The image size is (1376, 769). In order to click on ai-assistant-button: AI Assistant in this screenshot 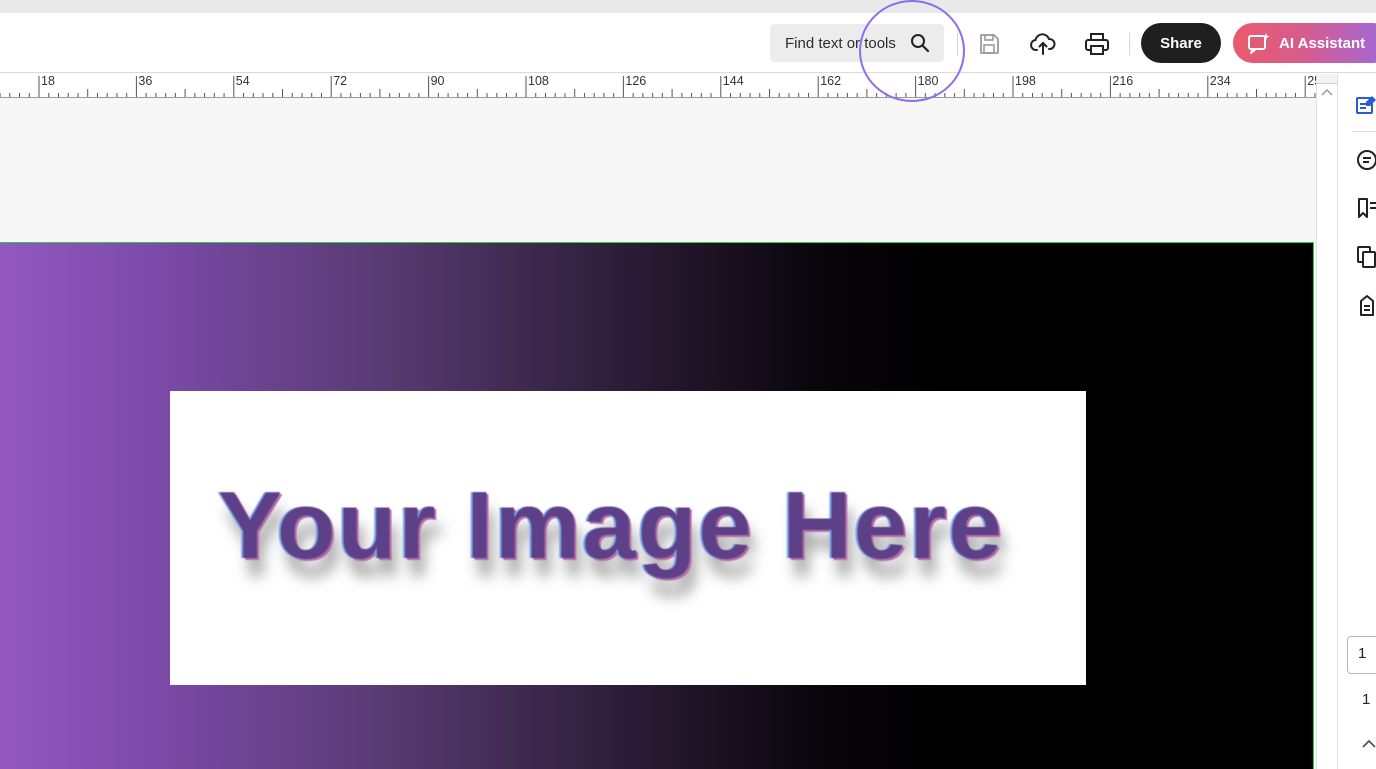, I will do `click(1304, 43)`.